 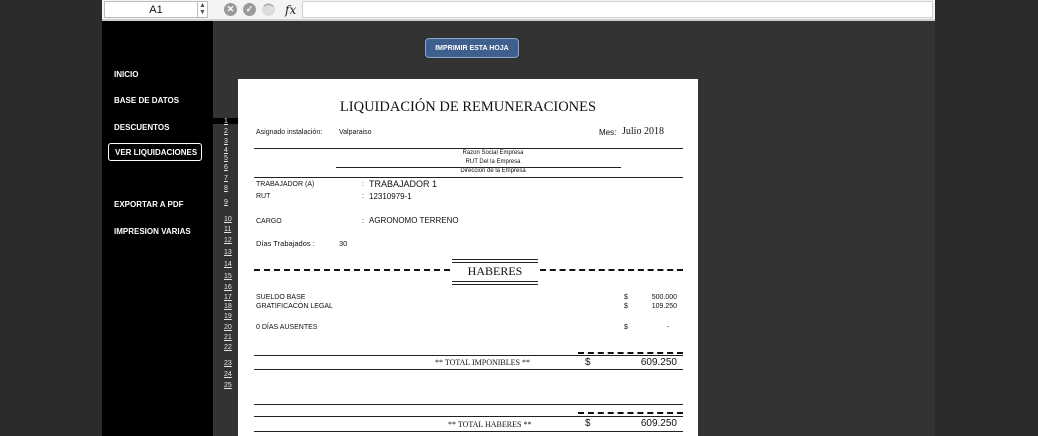 I want to click on total-imponibles-currency: $, so click(x=588, y=362).